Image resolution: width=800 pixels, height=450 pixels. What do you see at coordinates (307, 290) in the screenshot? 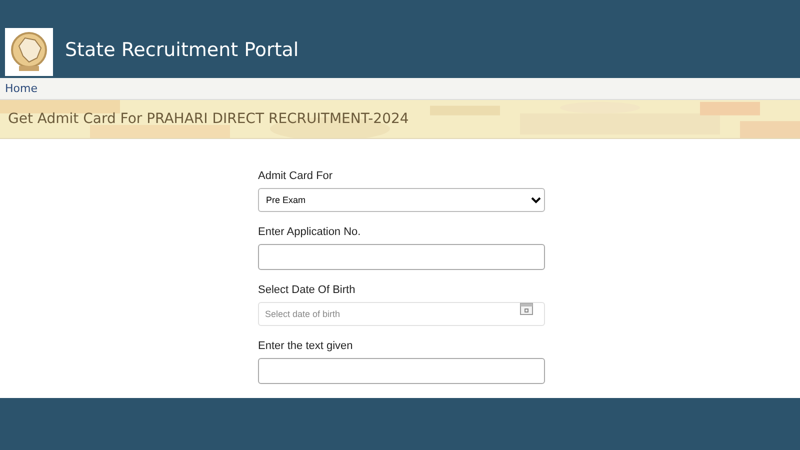
I see `field-label: Select Date Of Birth` at bounding box center [307, 290].